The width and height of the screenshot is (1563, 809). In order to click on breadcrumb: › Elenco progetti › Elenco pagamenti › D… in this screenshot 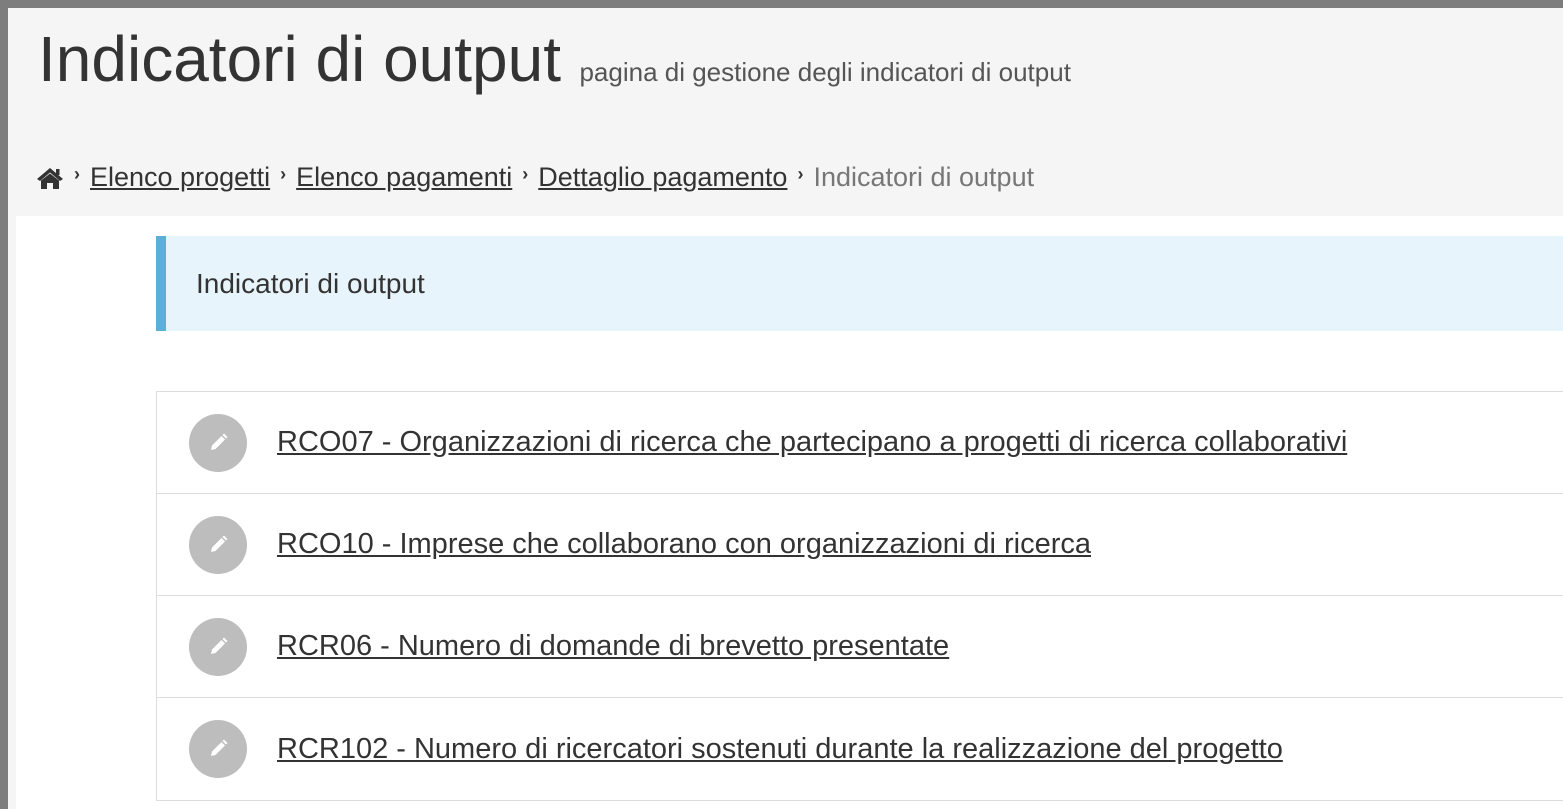, I will do `click(535, 177)`.